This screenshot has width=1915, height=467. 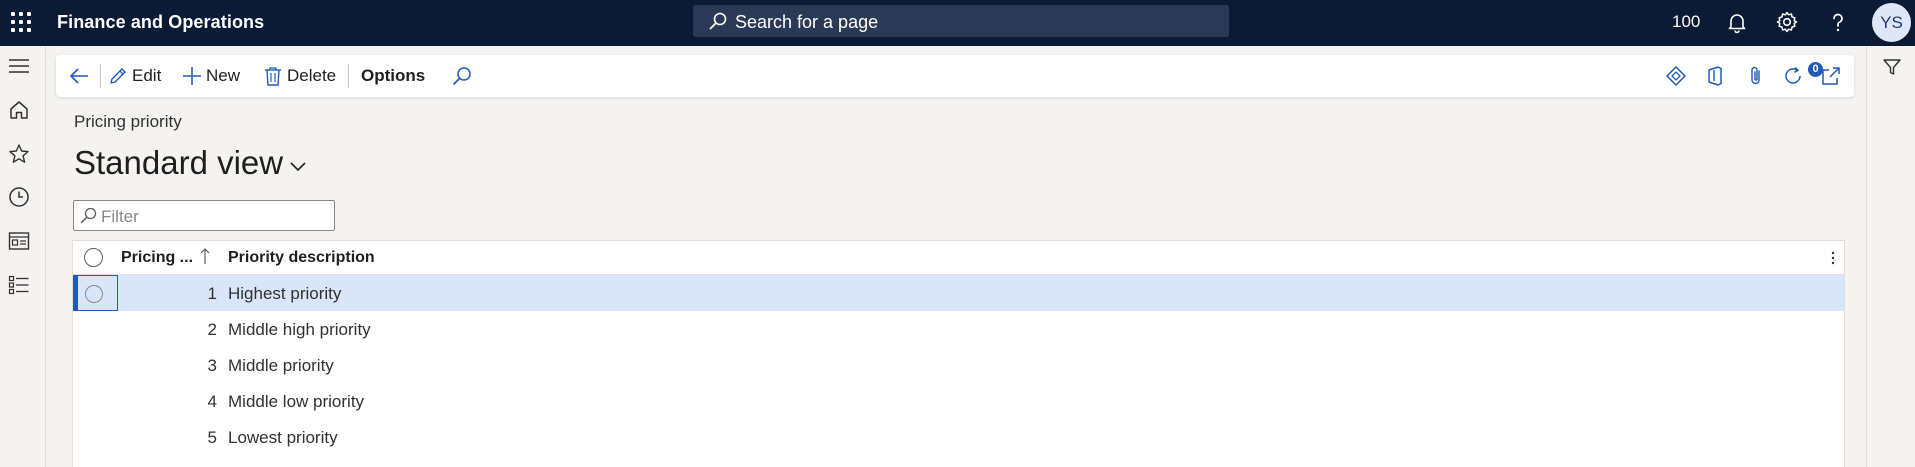 What do you see at coordinates (393, 76) in the screenshot?
I see `options-tab: Options` at bounding box center [393, 76].